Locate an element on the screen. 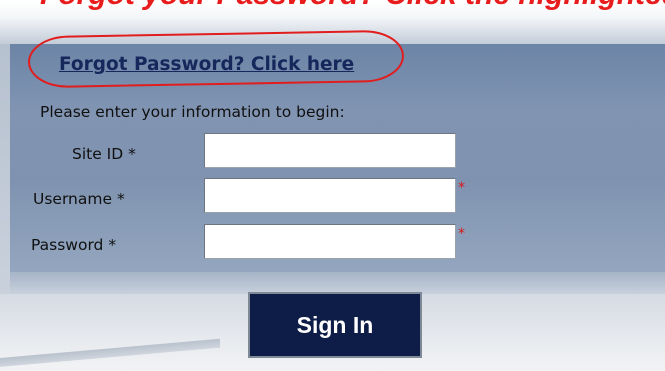  password-label: Password * is located at coordinates (74, 245).